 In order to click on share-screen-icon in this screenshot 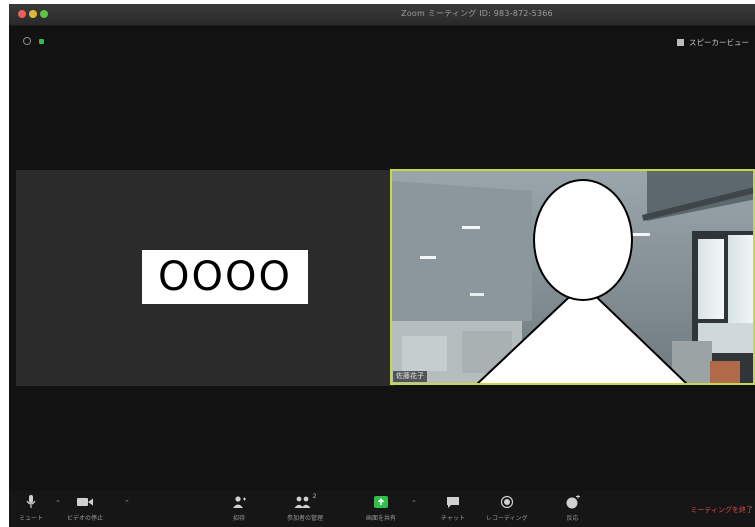, I will do `click(381, 502)`.